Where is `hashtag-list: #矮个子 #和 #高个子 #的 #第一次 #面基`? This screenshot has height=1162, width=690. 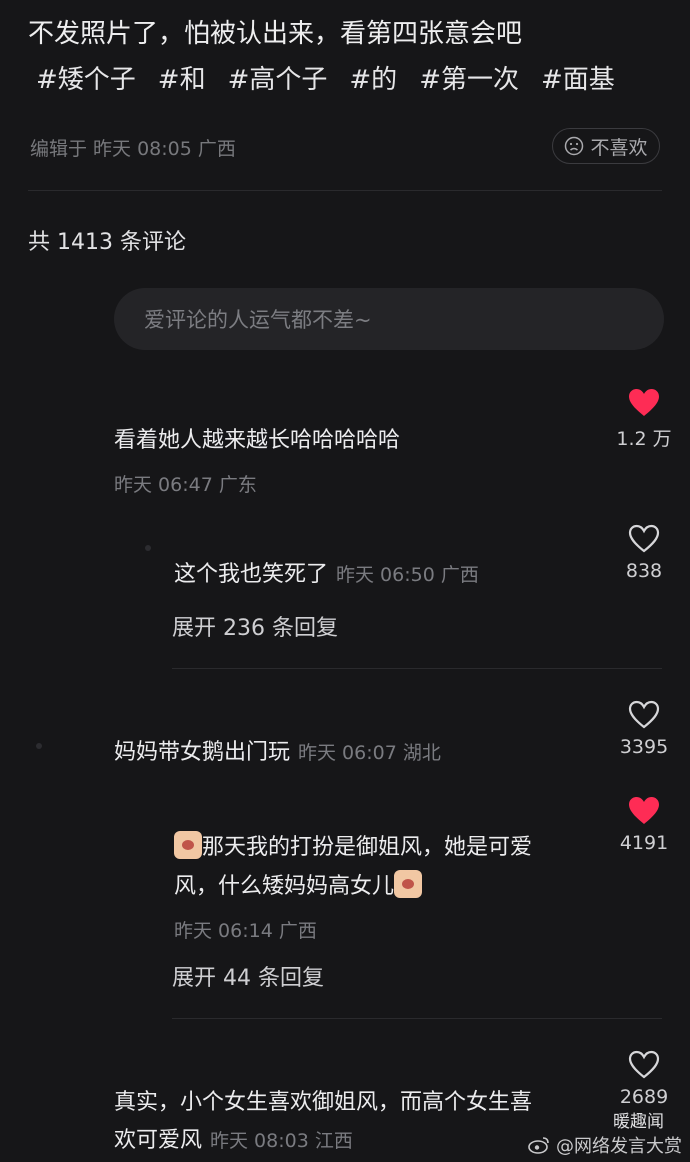 hashtag-list: #矮个子 #和 #高个子 #的 #第一次 #面基 is located at coordinates (336, 80).